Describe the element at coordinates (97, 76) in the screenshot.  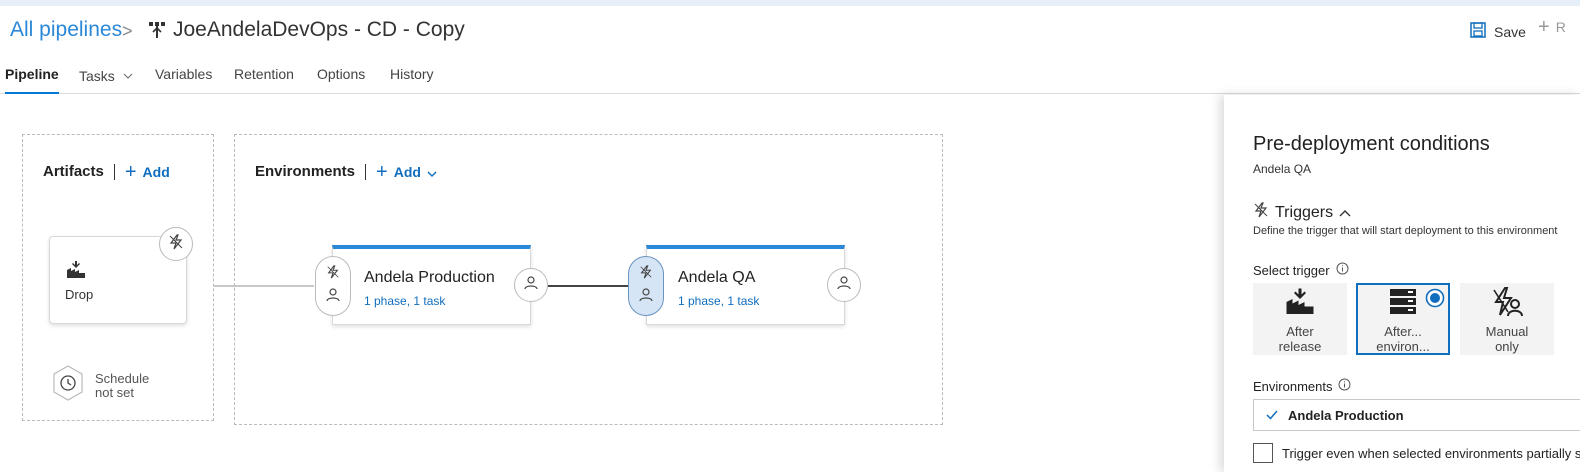
I see `tab-tasks-label: Tasks` at that location.